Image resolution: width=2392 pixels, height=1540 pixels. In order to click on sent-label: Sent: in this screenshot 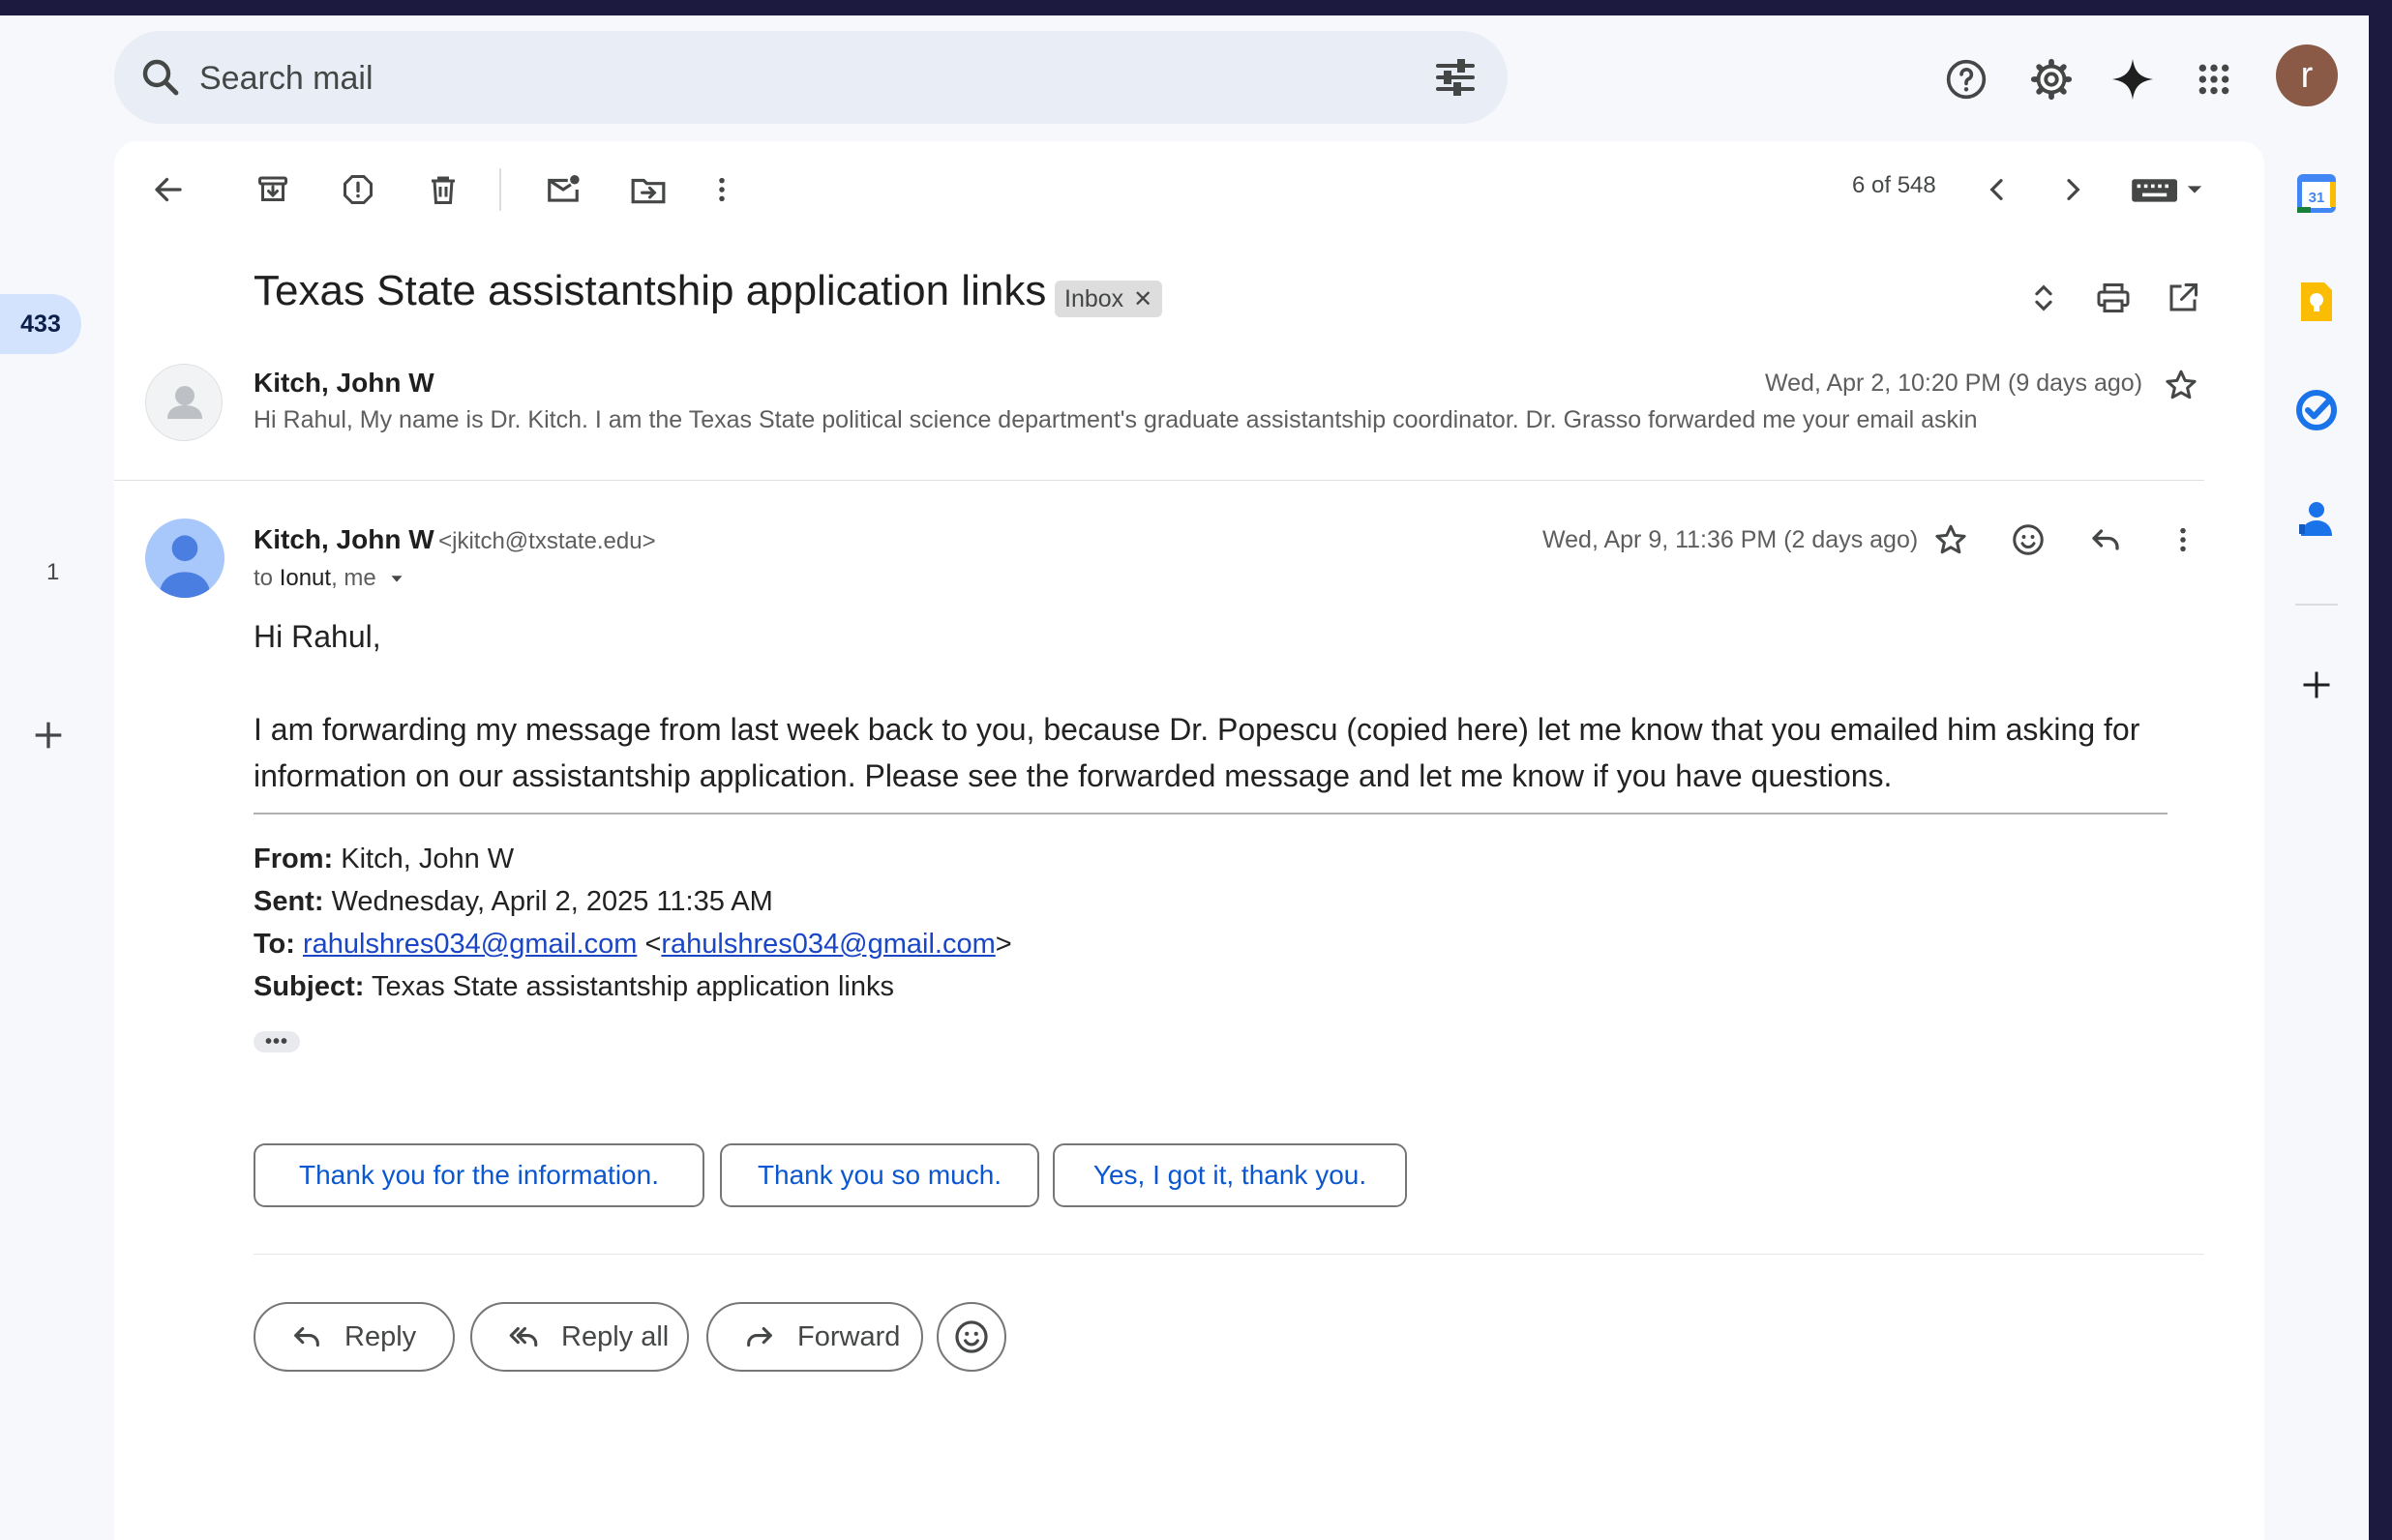, I will do `click(289, 901)`.